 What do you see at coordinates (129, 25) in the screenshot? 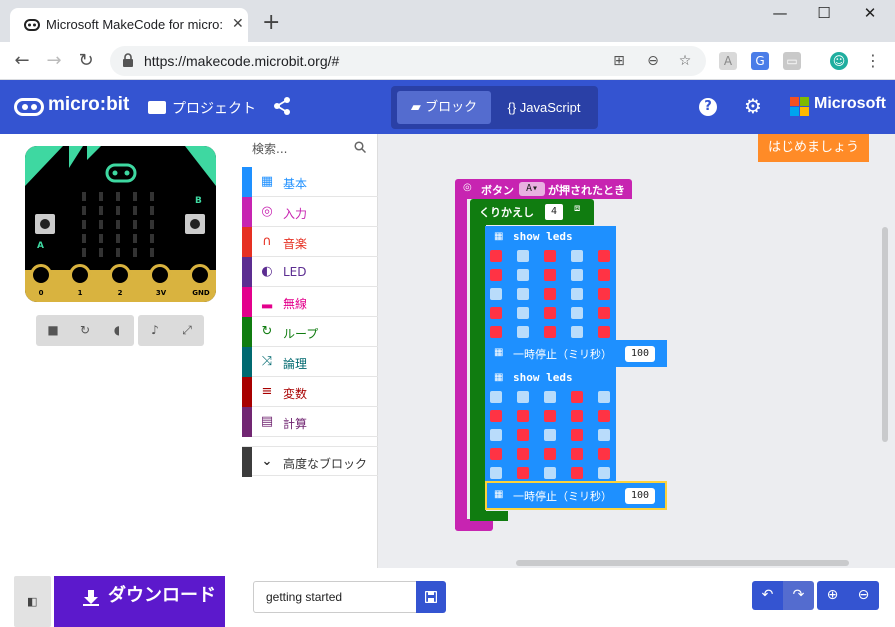
I see `browser-tab: Microsoft MakeCode for micro:bit ✕` at bounding box center [129, 25].